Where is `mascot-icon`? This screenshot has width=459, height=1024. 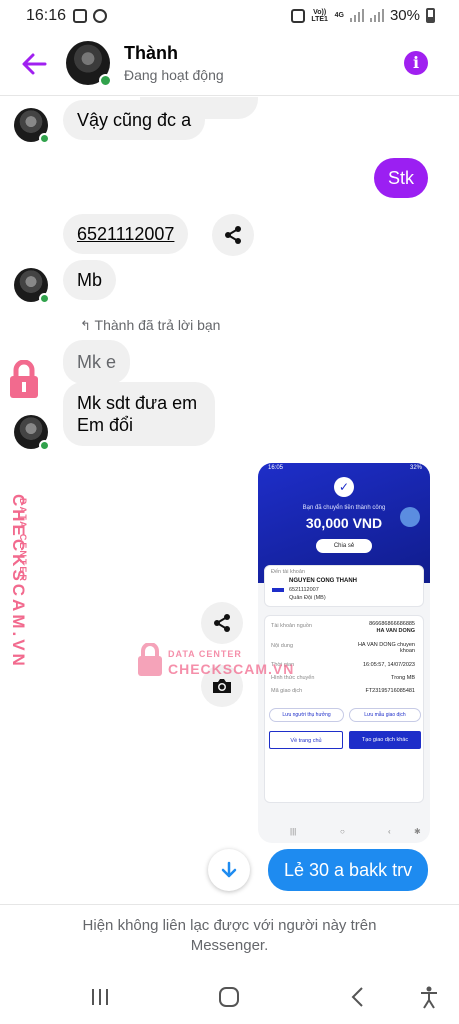 mascot-icon is located at coordinates (410, 517).